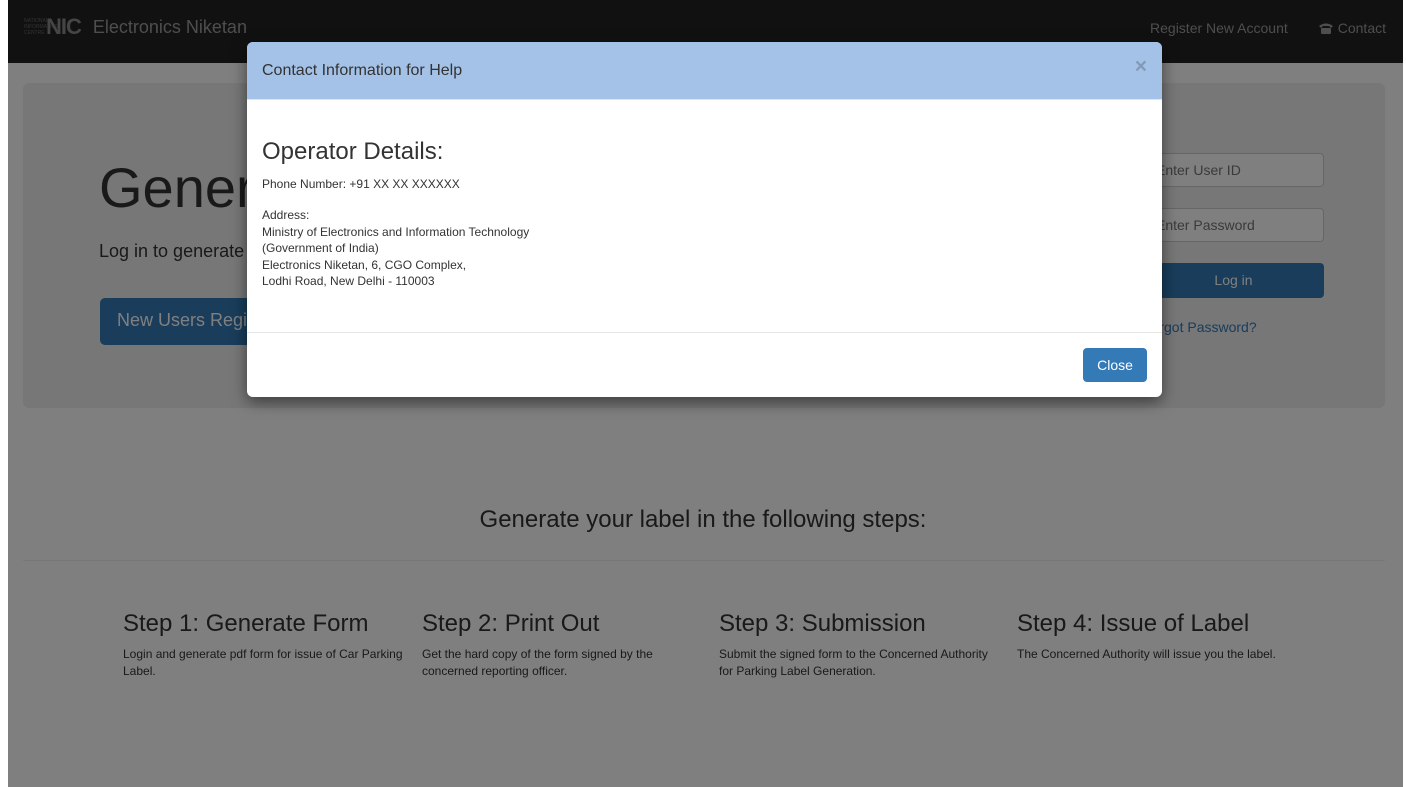 The width and height of the screenshot is (1406, 787). Describe the element at coordinates (364, 264) in the screenshot. I see `address-line: Electronics Niketan, 6, CGO Complex,` at that location.